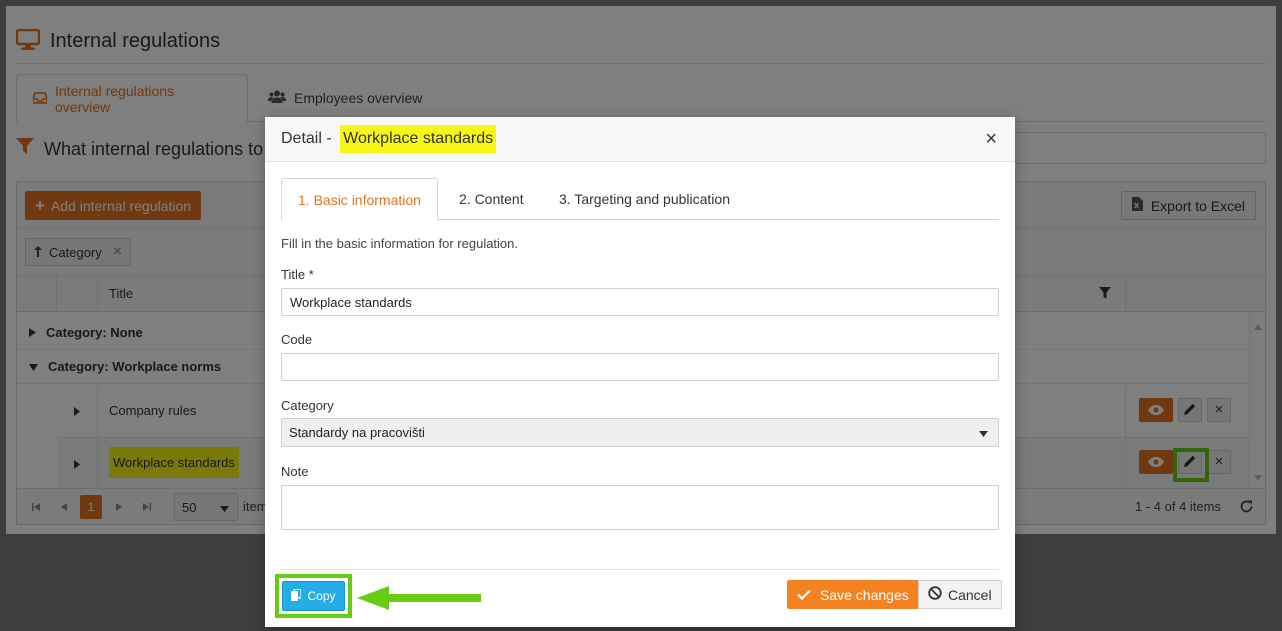 This screenshot has height=631, width=1282. What do you see at coordinates (644, 199) in the screenshot?
I see `tab-targeting-and-publication: 3. Targeting and publication` at bounding box center [644, 199].